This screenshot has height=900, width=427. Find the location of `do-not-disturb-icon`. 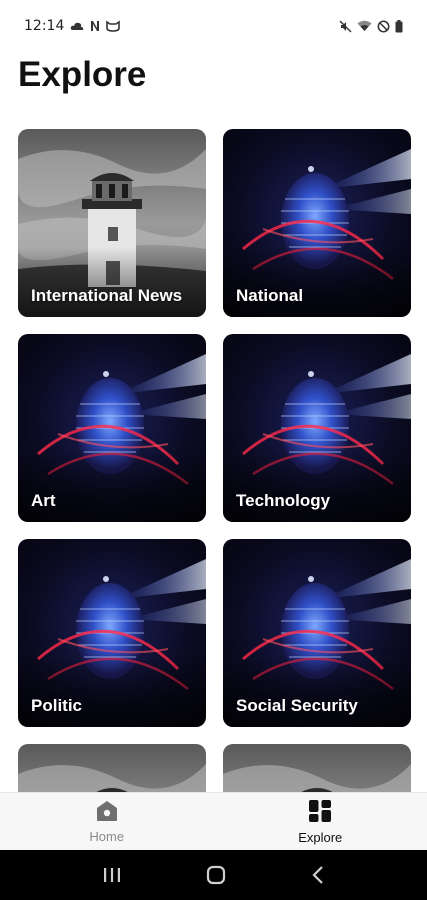

do-not-disturb-icon is located at coordinates (383, 26).